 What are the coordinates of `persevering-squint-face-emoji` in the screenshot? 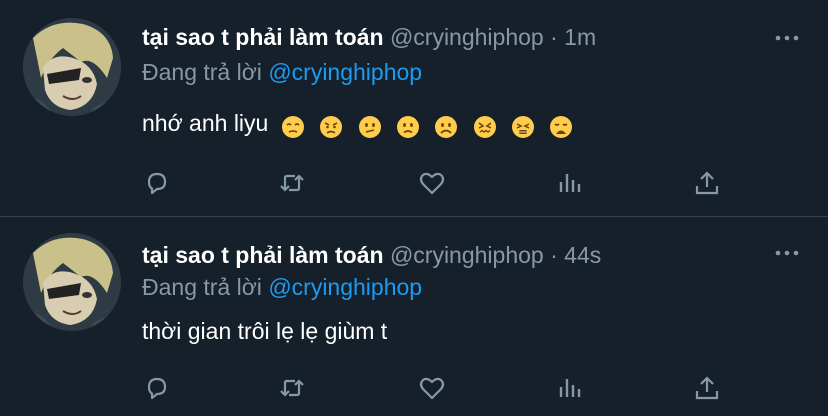 It's located at (523, 127).